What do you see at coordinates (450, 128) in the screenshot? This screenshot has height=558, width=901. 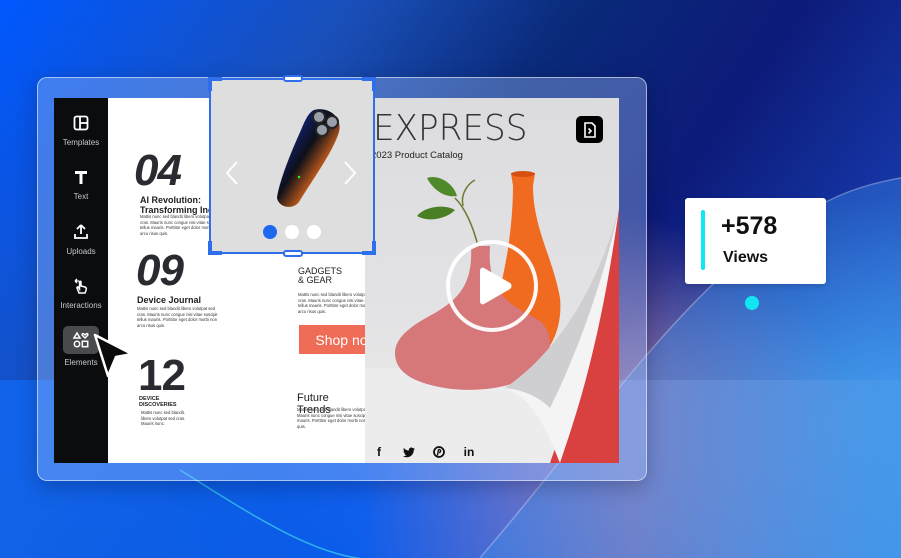 I see `catalog-title: EXPRESS` at bounding box center [450, 128].